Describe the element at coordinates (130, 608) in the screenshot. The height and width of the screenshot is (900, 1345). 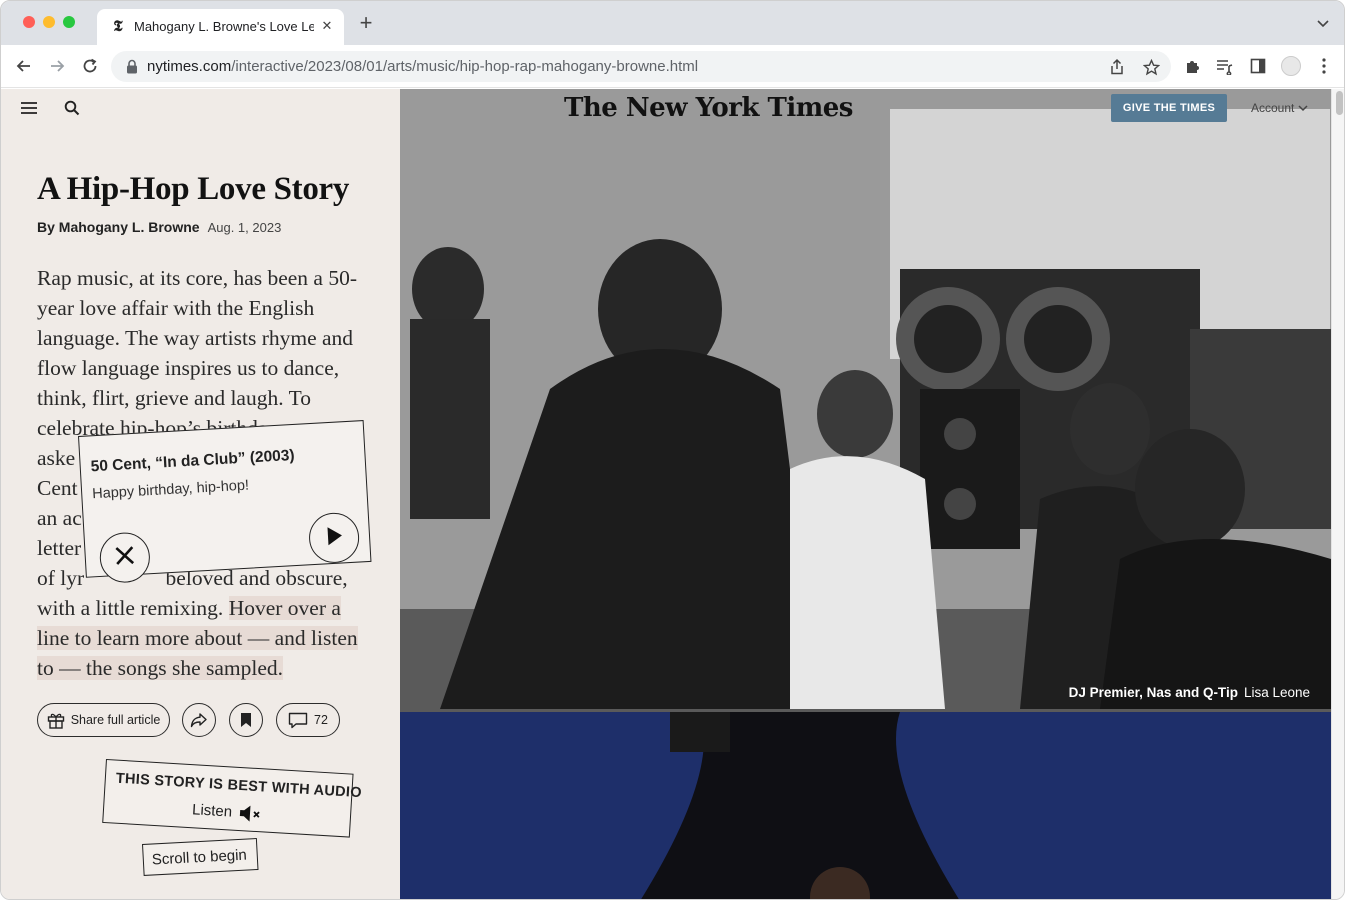
I see `body-paragraph-remix: with a little remixing.` at that location.